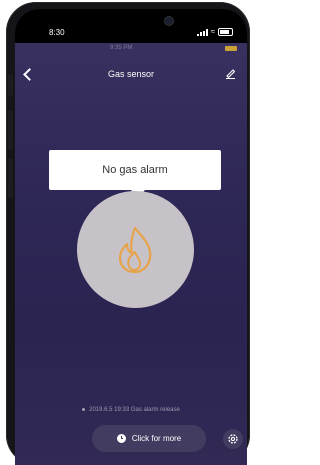 This screenshot has height=465, width=320. I want to click on status-bar: 8:30 ≈, so click(131, 26).